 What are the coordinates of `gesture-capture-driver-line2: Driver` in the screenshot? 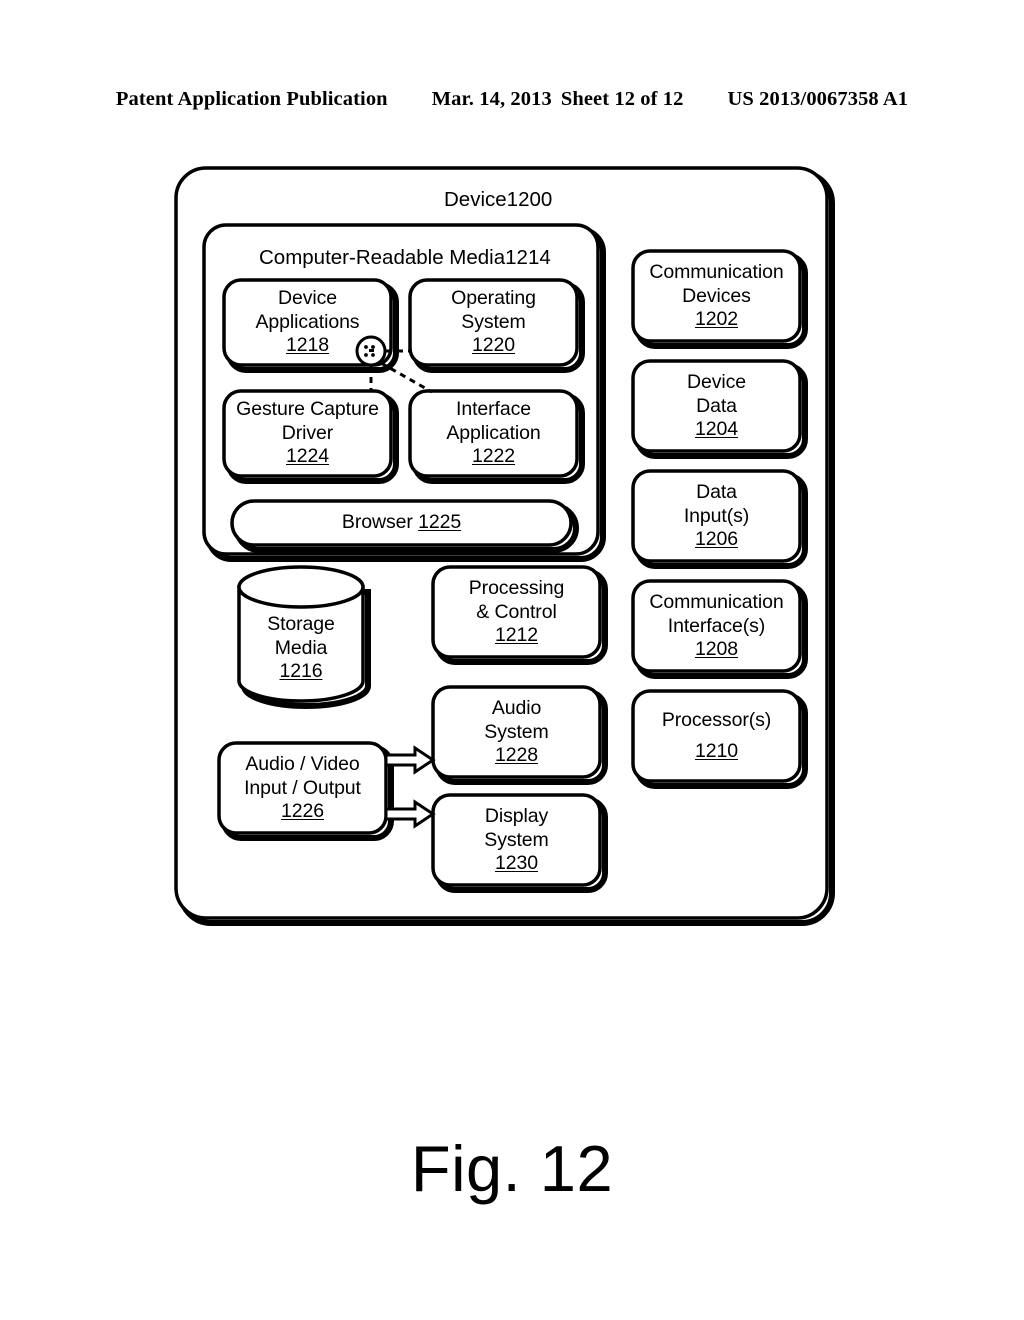 It's located at (307, 432).